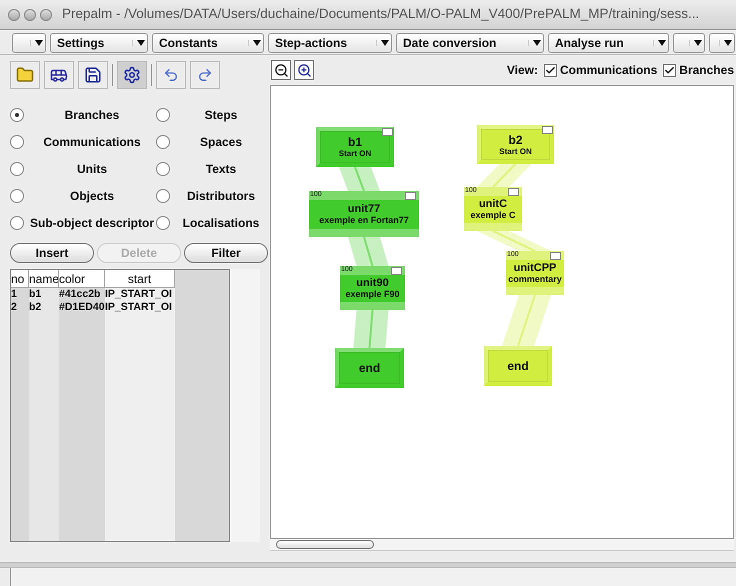 Image resolution: width=736 pixels, height=586 pixels. I want to click on radio-label: Texts, so click(221, 169).